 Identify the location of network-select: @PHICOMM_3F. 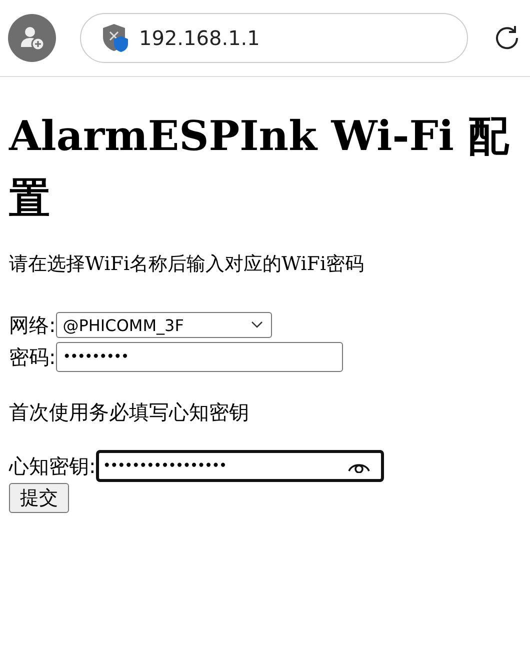
(164, 325).